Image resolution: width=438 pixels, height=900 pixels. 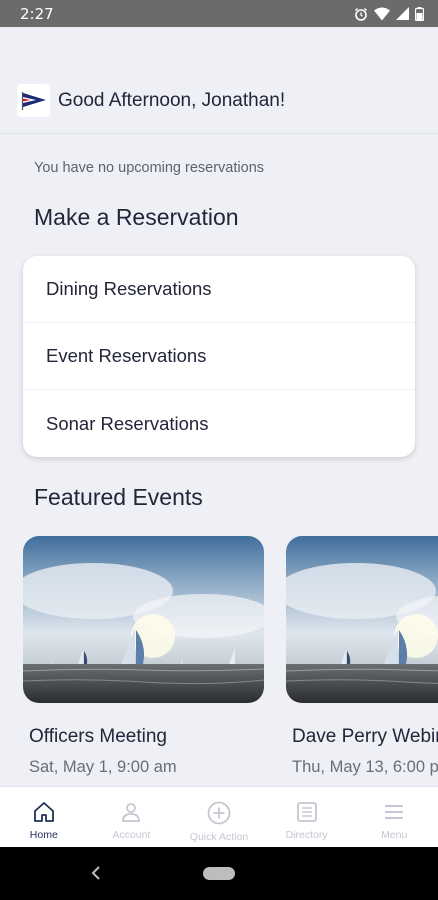 I want to click on no-reservations-notice: You have no upcoming reservations, so click(x=149, y=168).